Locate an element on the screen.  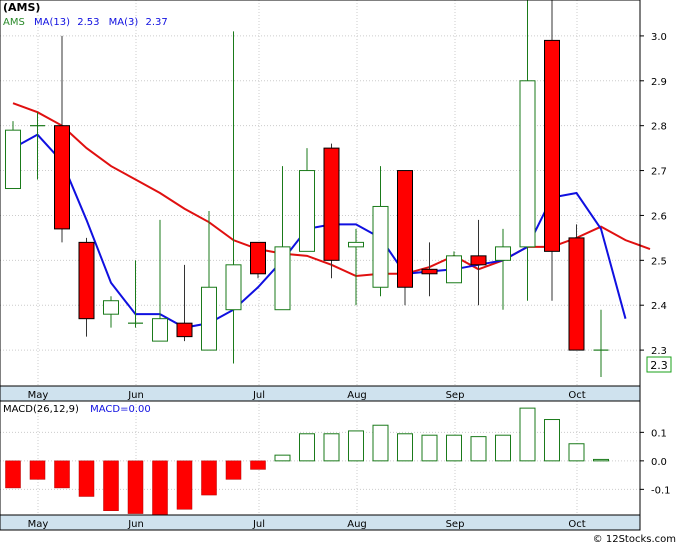
price-ytick-label: 3.0 is located at coordinates (659, 37).